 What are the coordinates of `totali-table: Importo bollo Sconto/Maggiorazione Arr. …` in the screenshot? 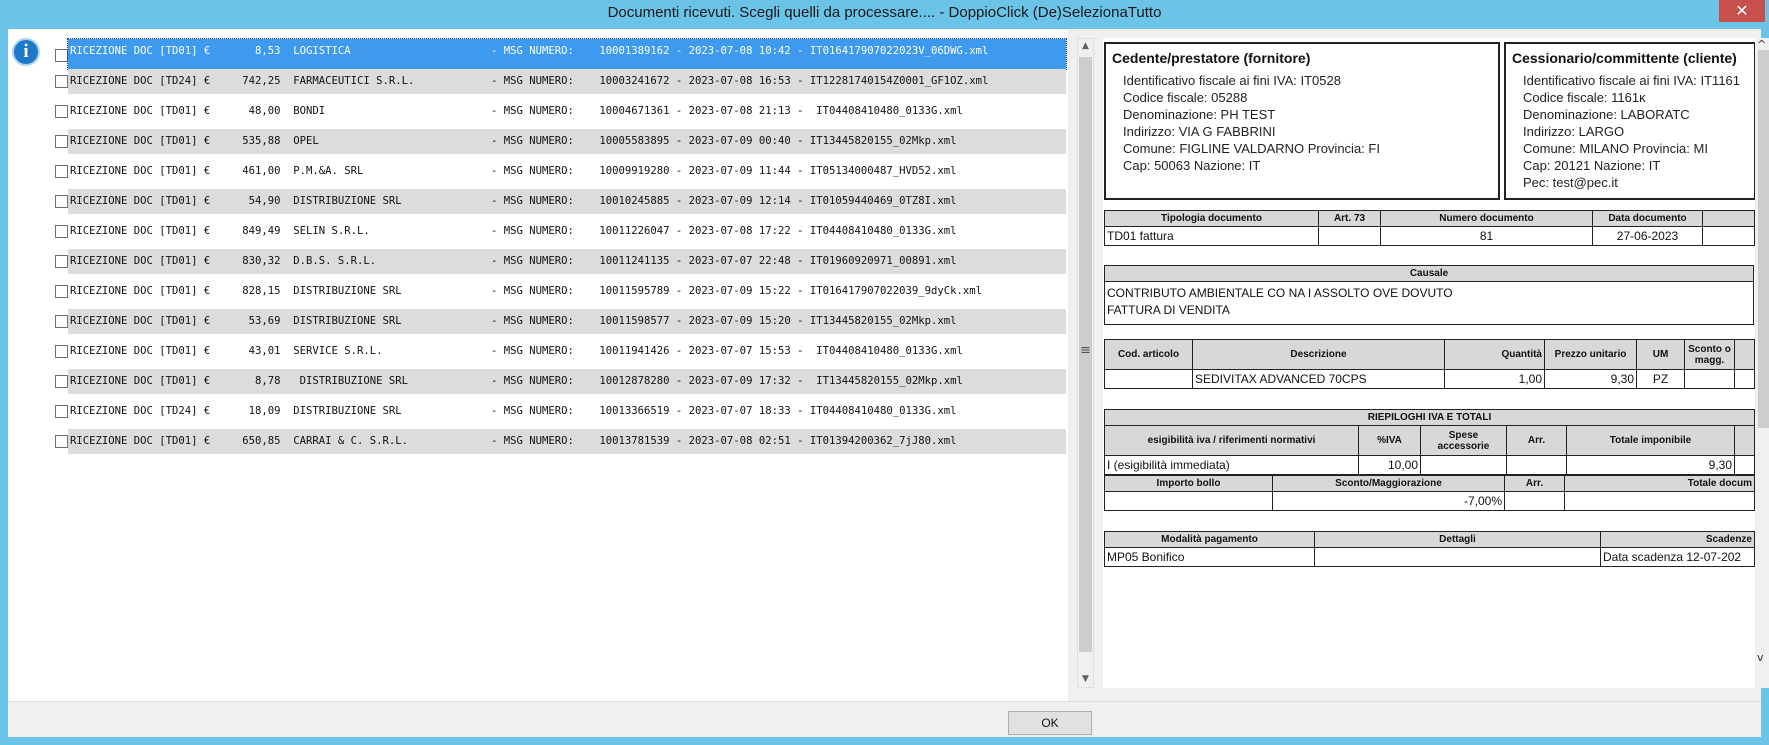 It's located at (1429, 493).